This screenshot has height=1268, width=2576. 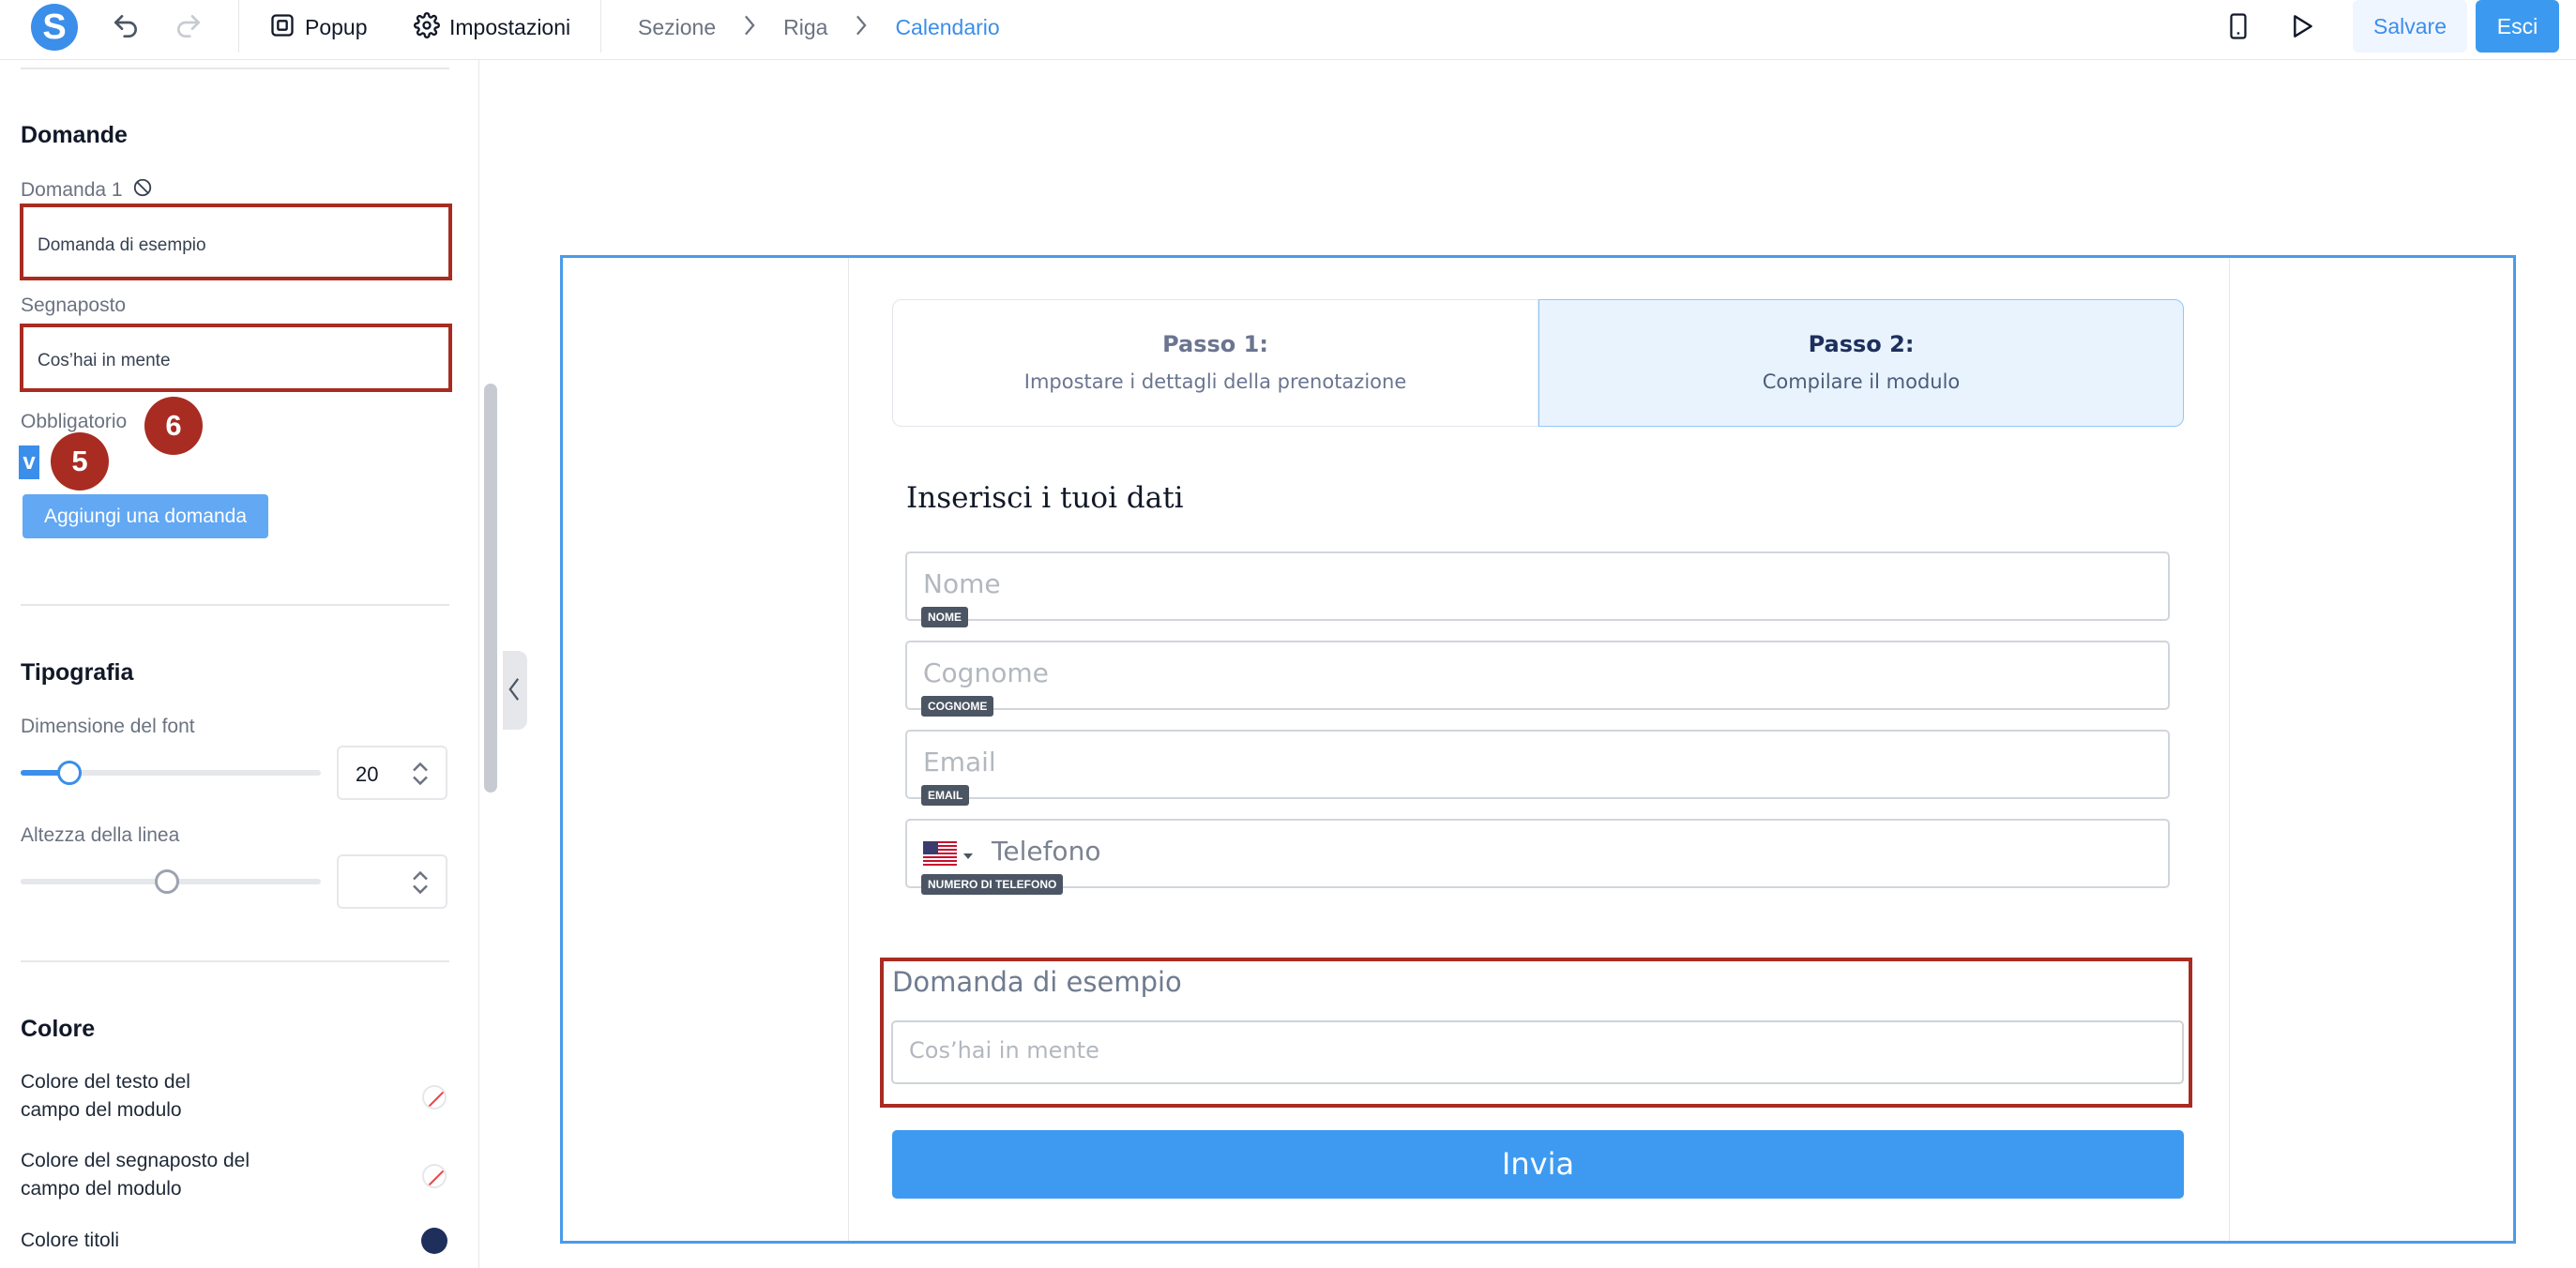 What do you see at coordinates (1538, 1164) in the screenshot?
I see `submit-button: Invia` at bounding box center [1538, 1164].